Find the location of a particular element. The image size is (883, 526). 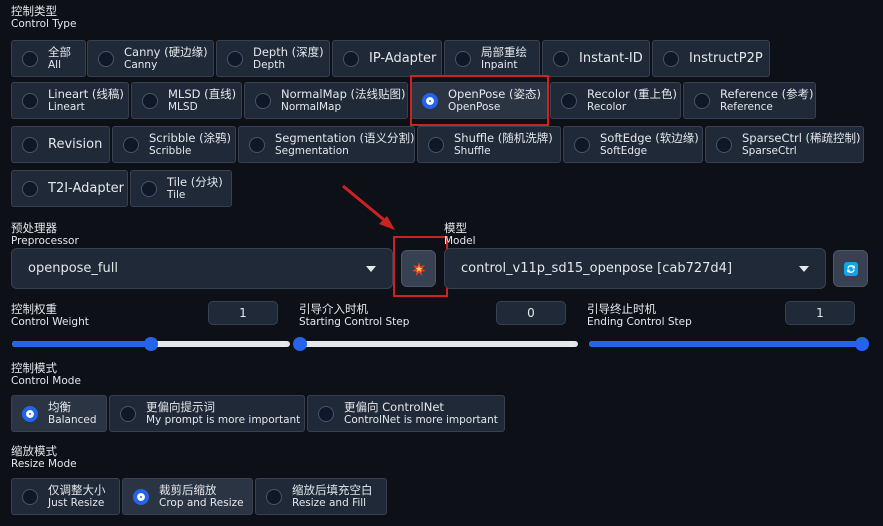

radio-option-label: IP-Adapter is located at coordinates (403, 58).